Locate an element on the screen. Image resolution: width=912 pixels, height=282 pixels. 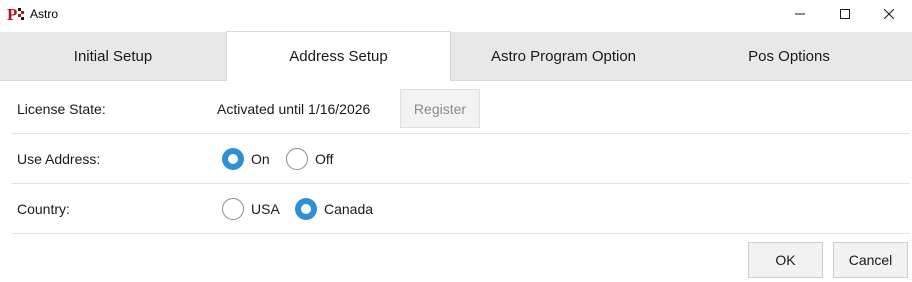
close-icon is located at coordinates (889, 14).